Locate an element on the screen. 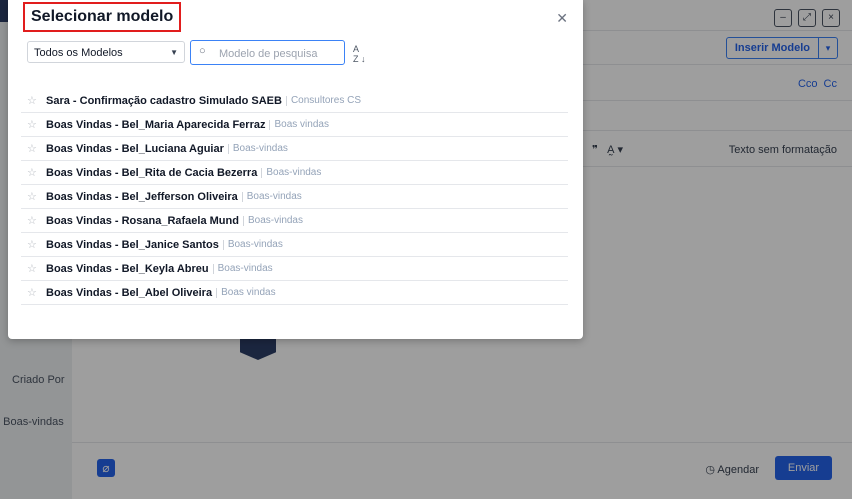 This screenshot has width=852, height=499. template-name: Boas Vindas - Bel_Luciana Aguiar is located at coordinates (135, 148).